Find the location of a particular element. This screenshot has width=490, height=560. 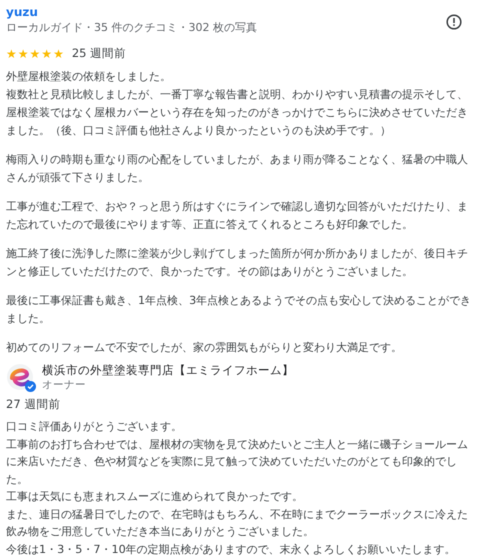

reviewer-meta: ローカルガイド・35 件のクチコミ・302 枚の写真 is located at coordinates (131, 28).